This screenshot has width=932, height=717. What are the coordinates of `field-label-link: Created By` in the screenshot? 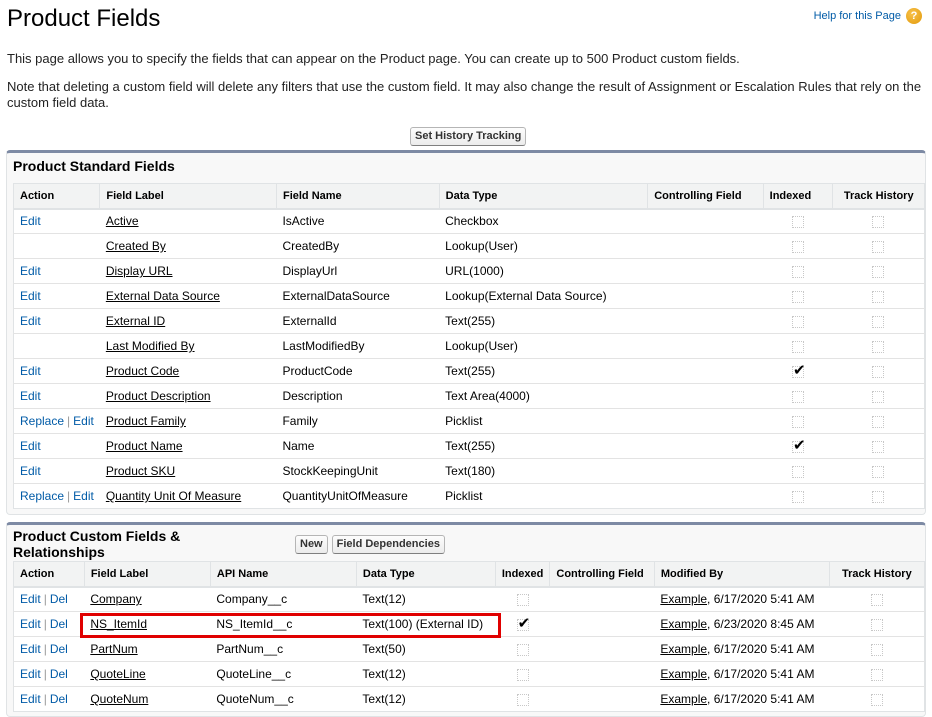 It's located at (136, 246).